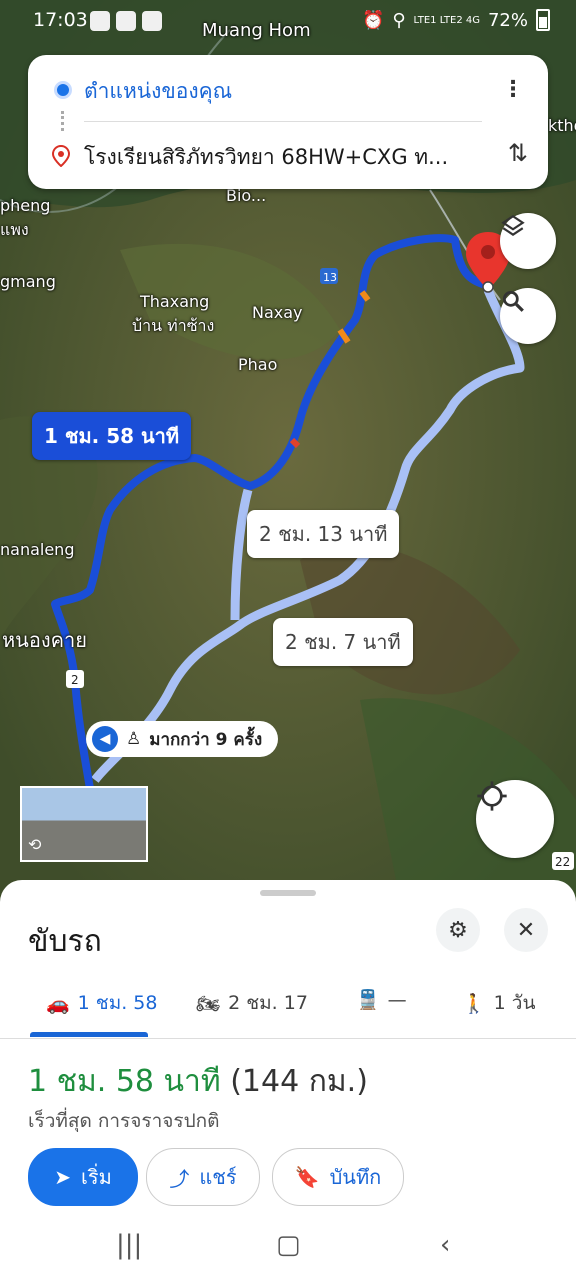 This screenshot has height=1280, width=576. I want to click on search-icon, so click(513, 301).